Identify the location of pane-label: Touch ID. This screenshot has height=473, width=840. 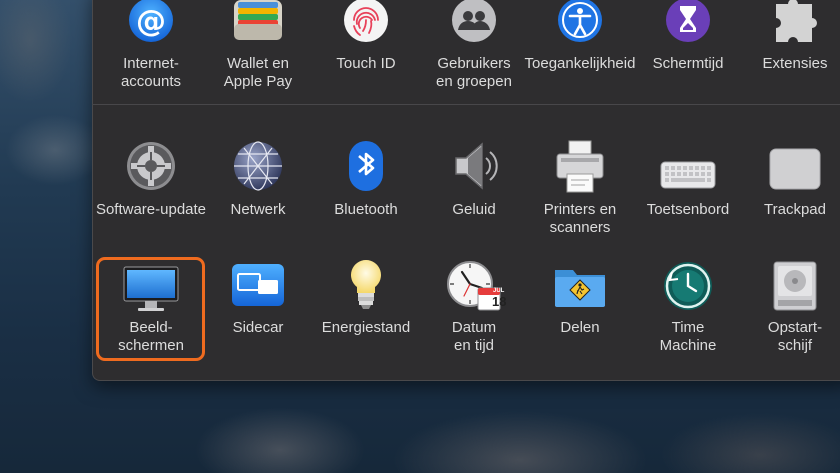
(366, 63).